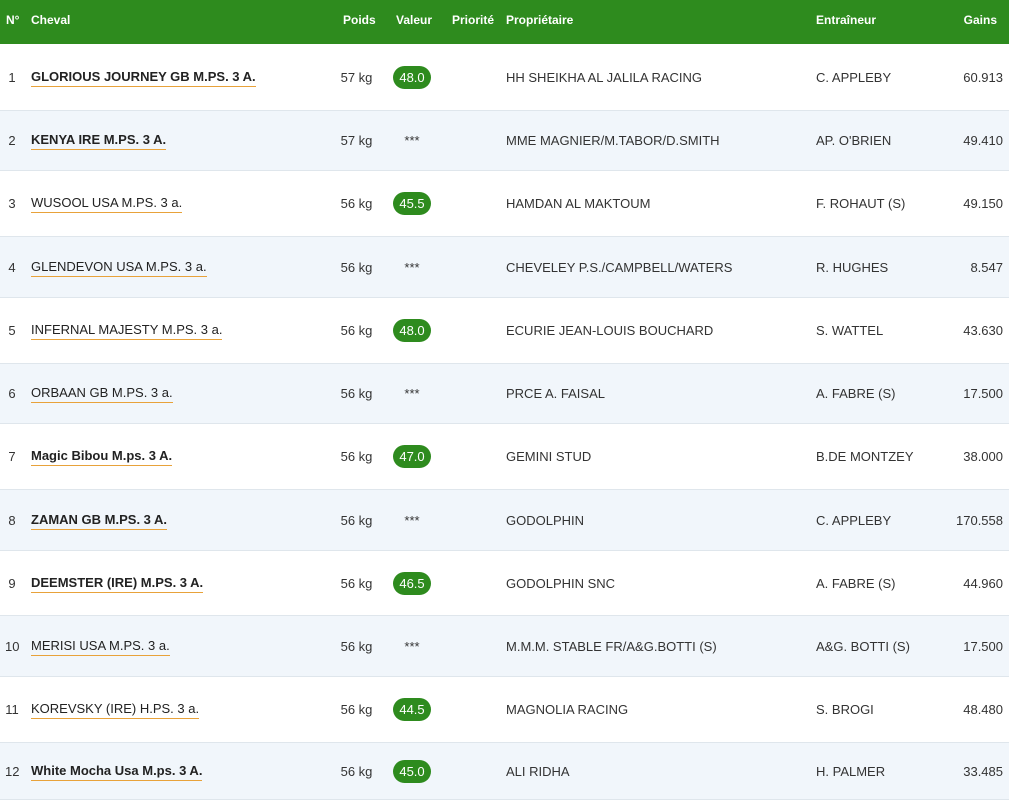 This screenshot has height=800, width=1009. I want to click on header-horse: Cheval, so click(51, 20).